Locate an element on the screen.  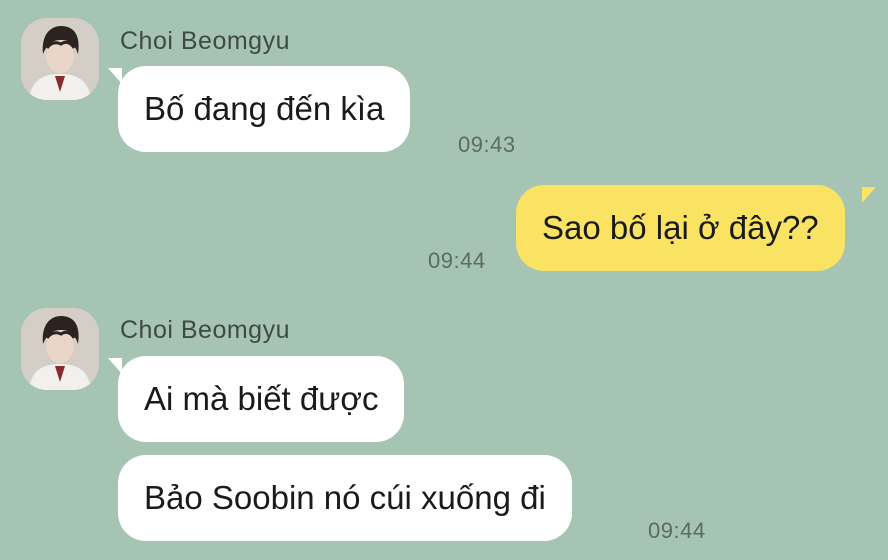
outgoing-message-bubble: Sao bố lại ở đây?? is located at coordinates (680, 228).